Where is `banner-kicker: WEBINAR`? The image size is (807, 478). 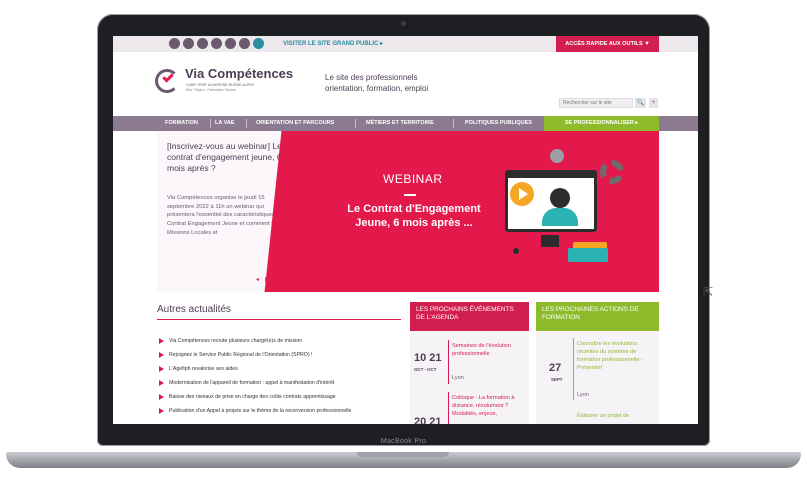
banner-kicker: WEBINAR is located at coordinates (413, 179).